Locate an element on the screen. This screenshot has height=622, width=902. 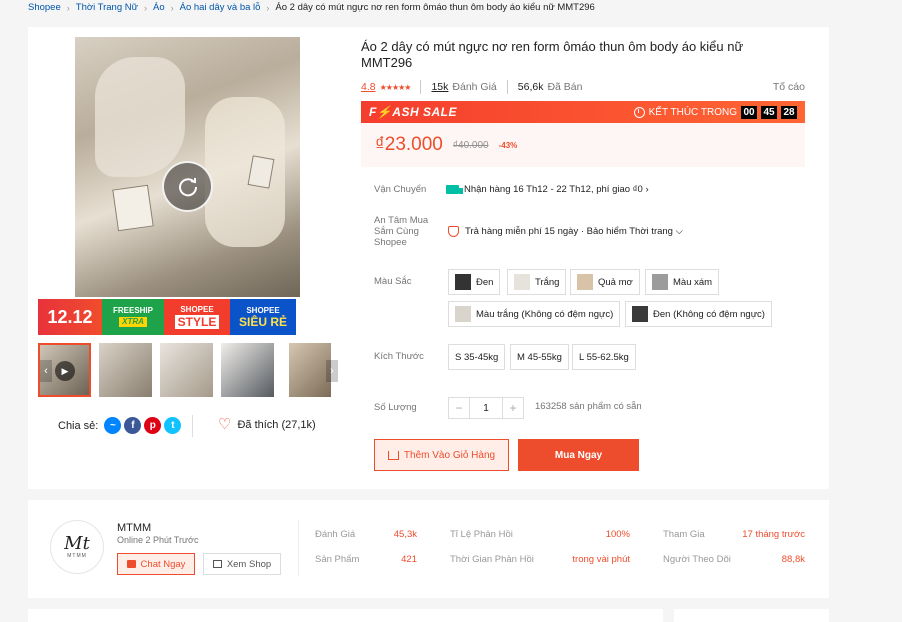
chat-now-button: Chat Ngay is located at coordinates (156, 564).